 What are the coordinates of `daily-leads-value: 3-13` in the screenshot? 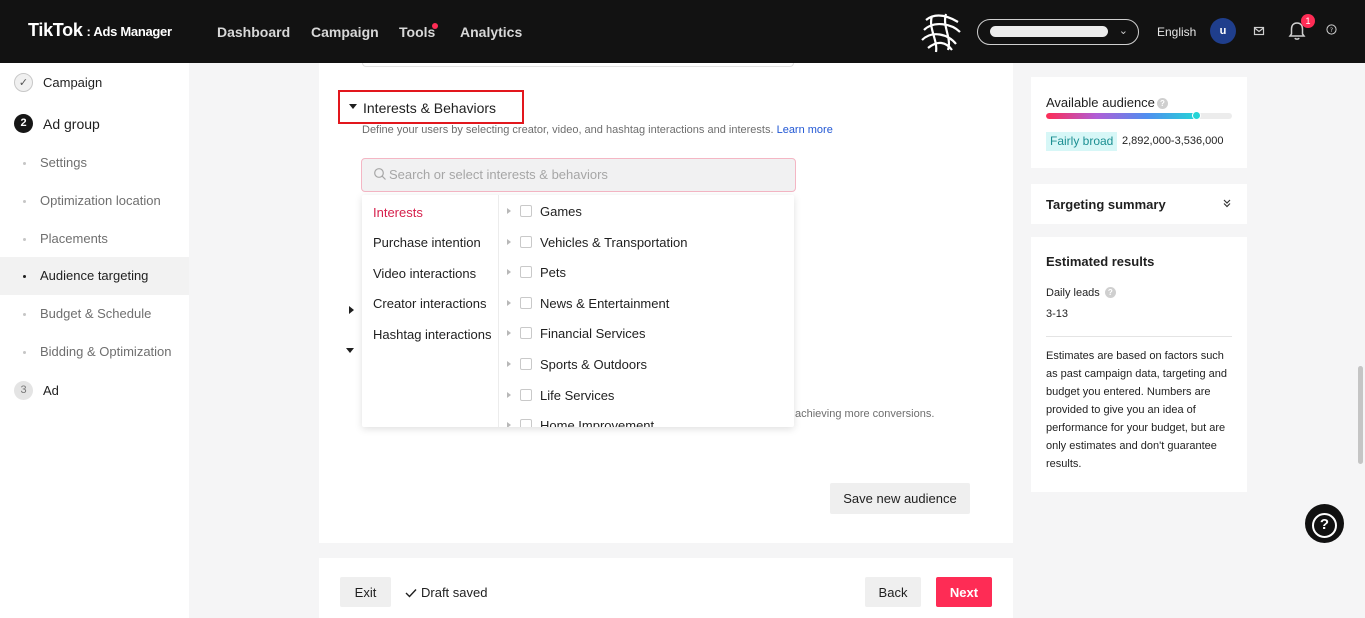 It's located at (1057, 314).